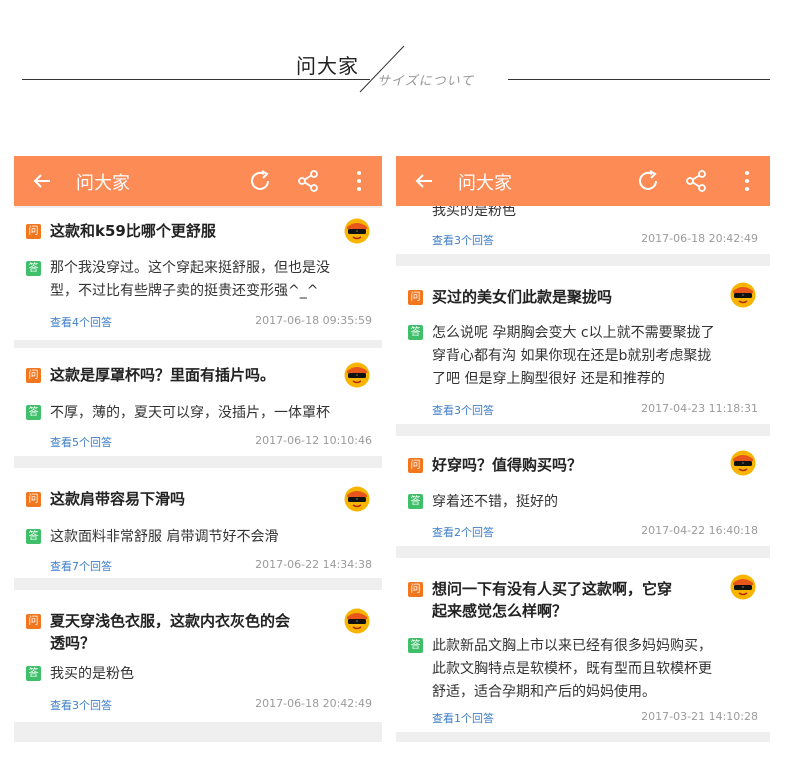  Describe the element at coordinates (572, 646) in the screenshot. I see `answer-line: 此款新品文胸上市以来已经有很多妈妈购买，` at that location.